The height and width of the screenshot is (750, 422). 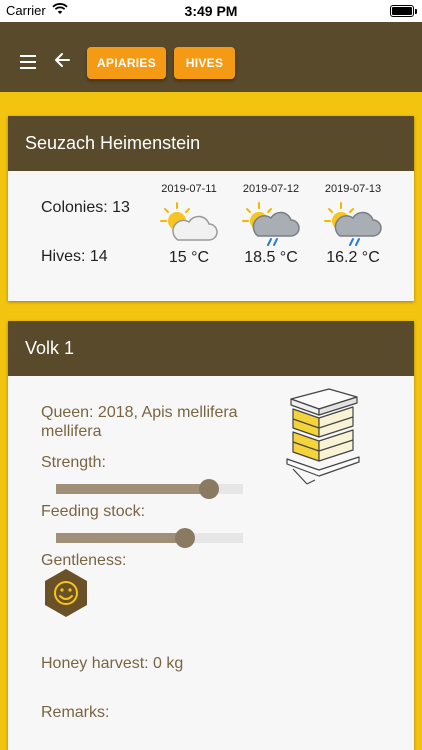 I want to click on queen-info: Queen: 2018, Apis mellifera mellifera, so click(x=139, y=422).